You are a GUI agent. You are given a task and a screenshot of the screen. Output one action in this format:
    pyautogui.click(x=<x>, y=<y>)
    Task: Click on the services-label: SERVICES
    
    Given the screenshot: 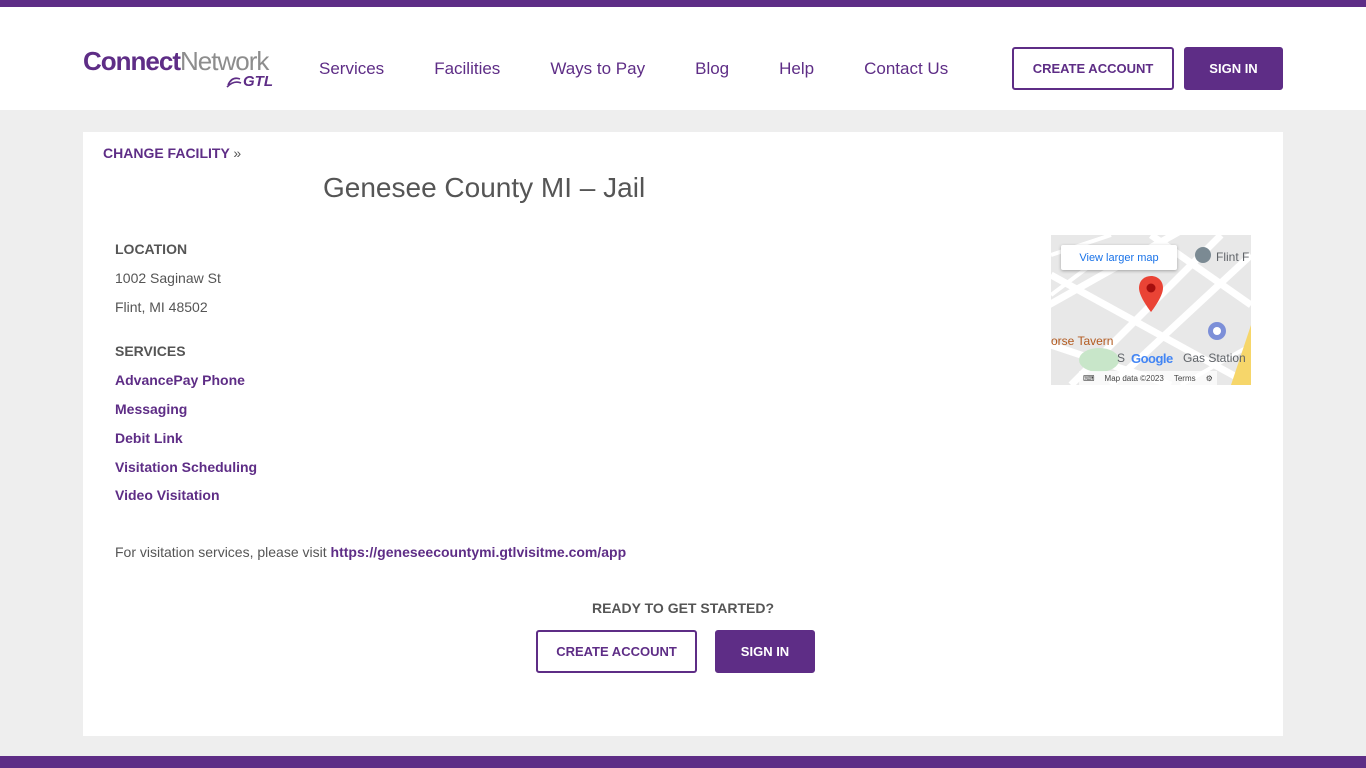 What is the action you would take?
    pyautogui.click(x=150, y=351)
    